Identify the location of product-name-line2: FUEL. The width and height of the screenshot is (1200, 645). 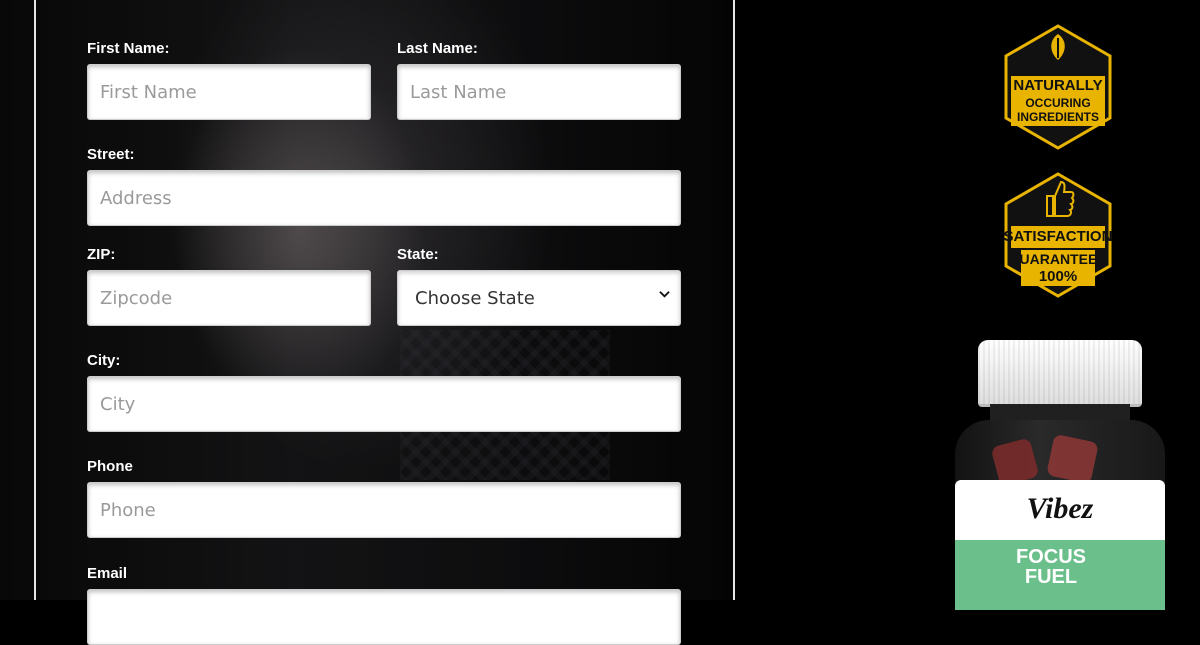
(1051, 577).